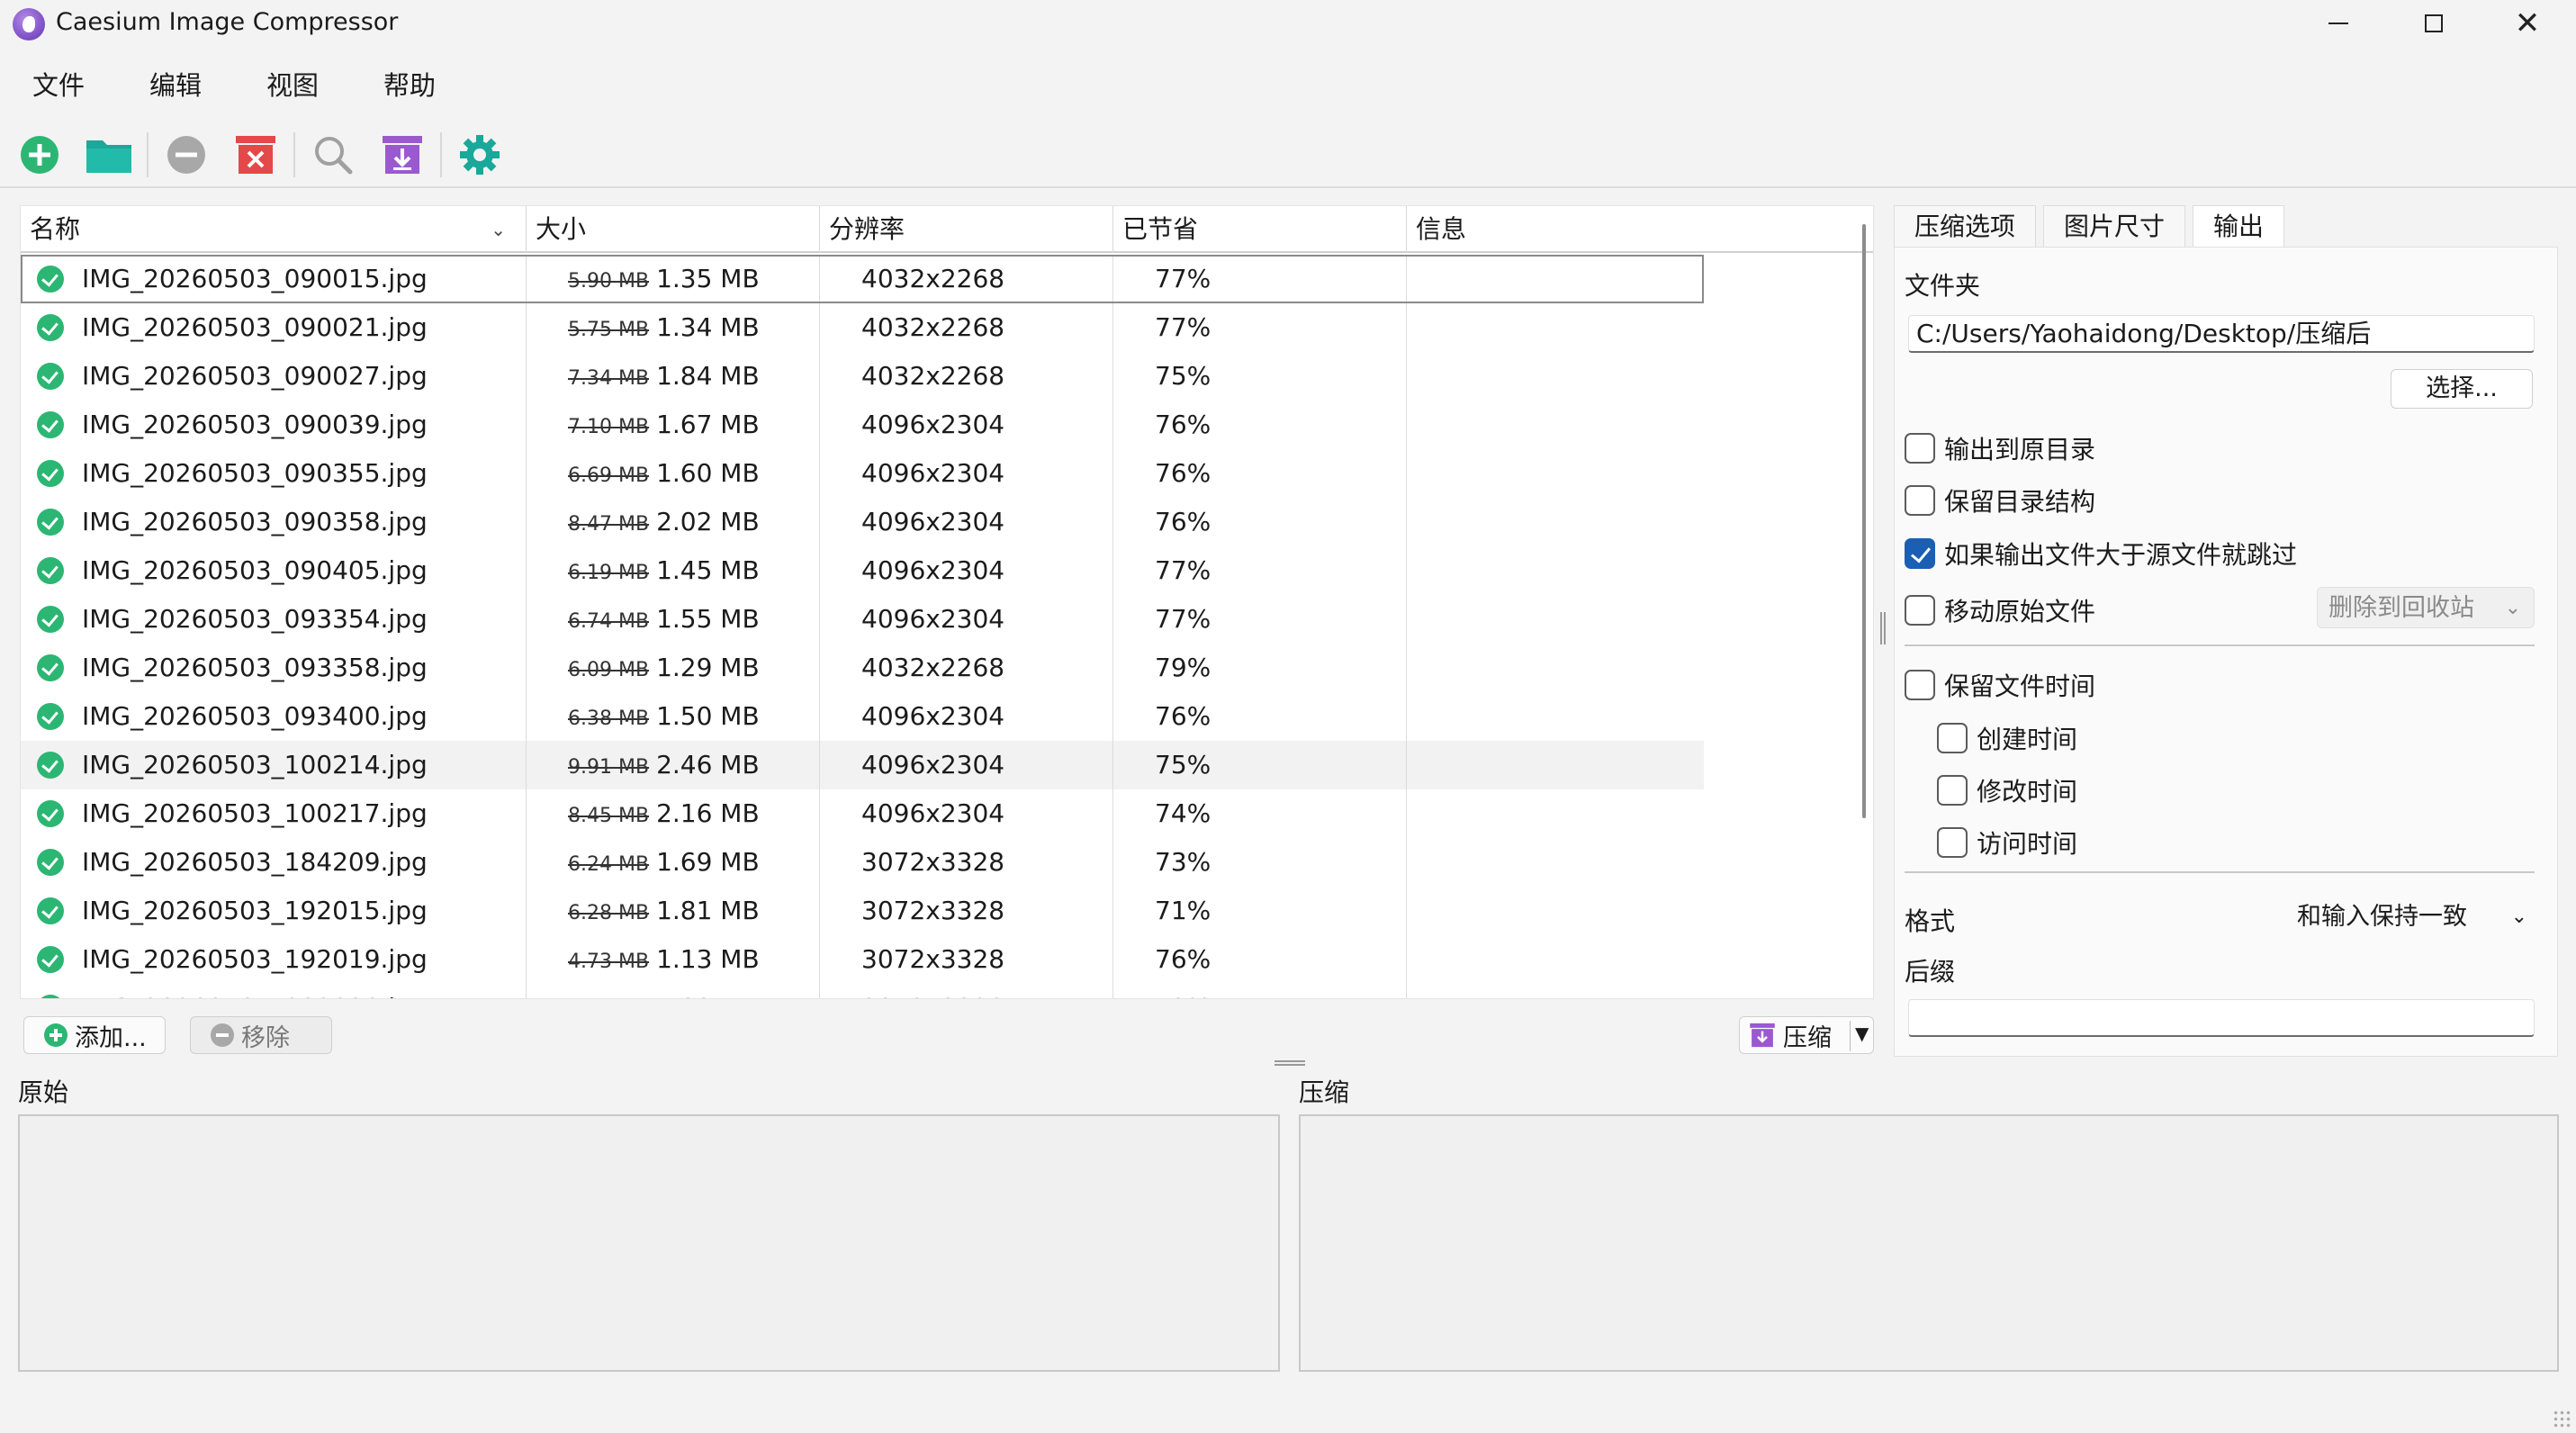 This screenshot has height=1433, width=2576. I want to click on menu-file: 文件, so click(58, 85).